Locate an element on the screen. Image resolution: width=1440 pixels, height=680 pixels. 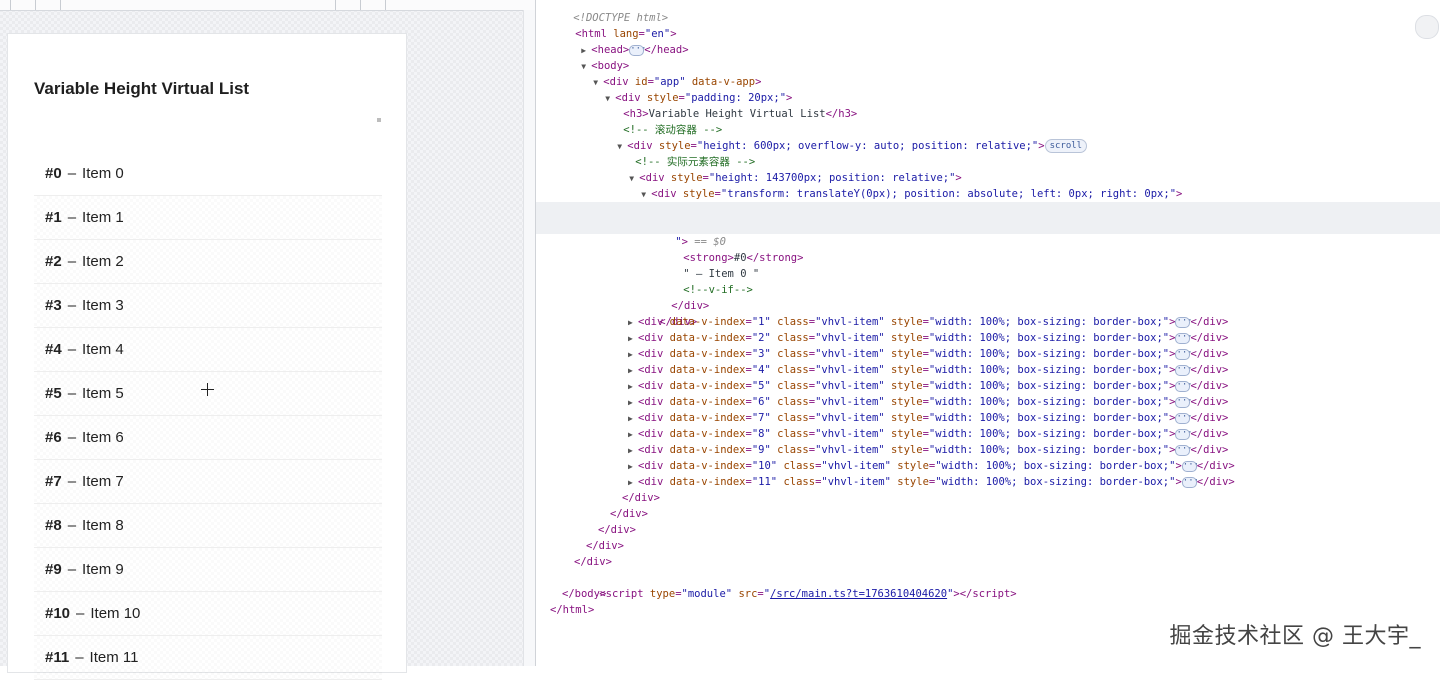
item-label: Item 6 is located at coordinates (103, 437).